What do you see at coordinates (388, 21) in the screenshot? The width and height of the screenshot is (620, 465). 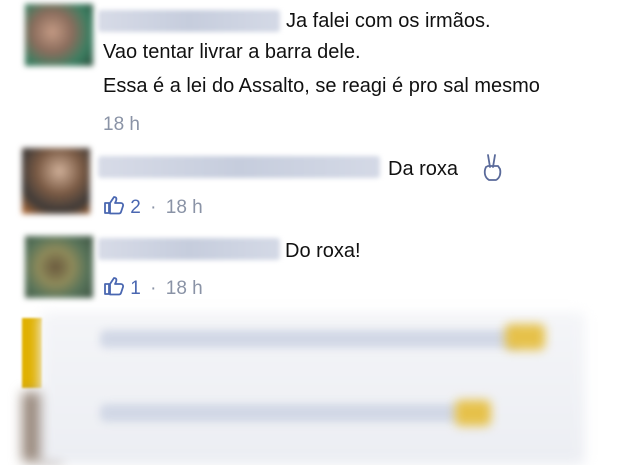 I see `comment-line: Ja falei com os irmãos.` at bounding box center [388, 21].